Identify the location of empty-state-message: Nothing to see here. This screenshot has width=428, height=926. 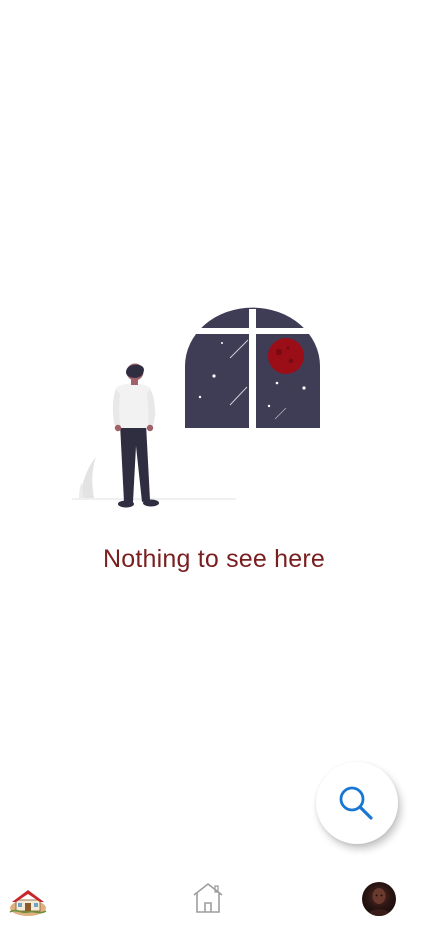
(213, 559).